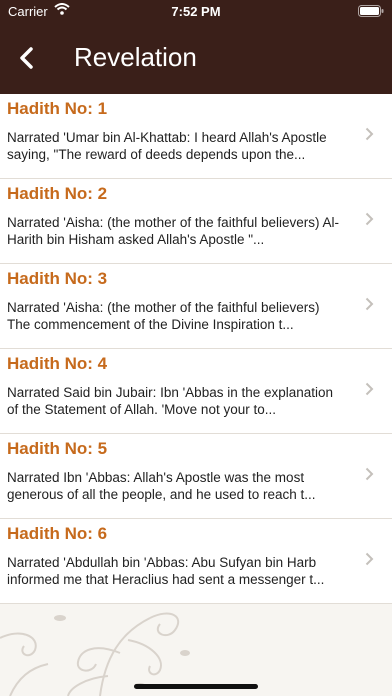  Describe the element at coordinates (57, 448) in the screenshot. I see `hadith-title: Hadith No: 5` at that location.